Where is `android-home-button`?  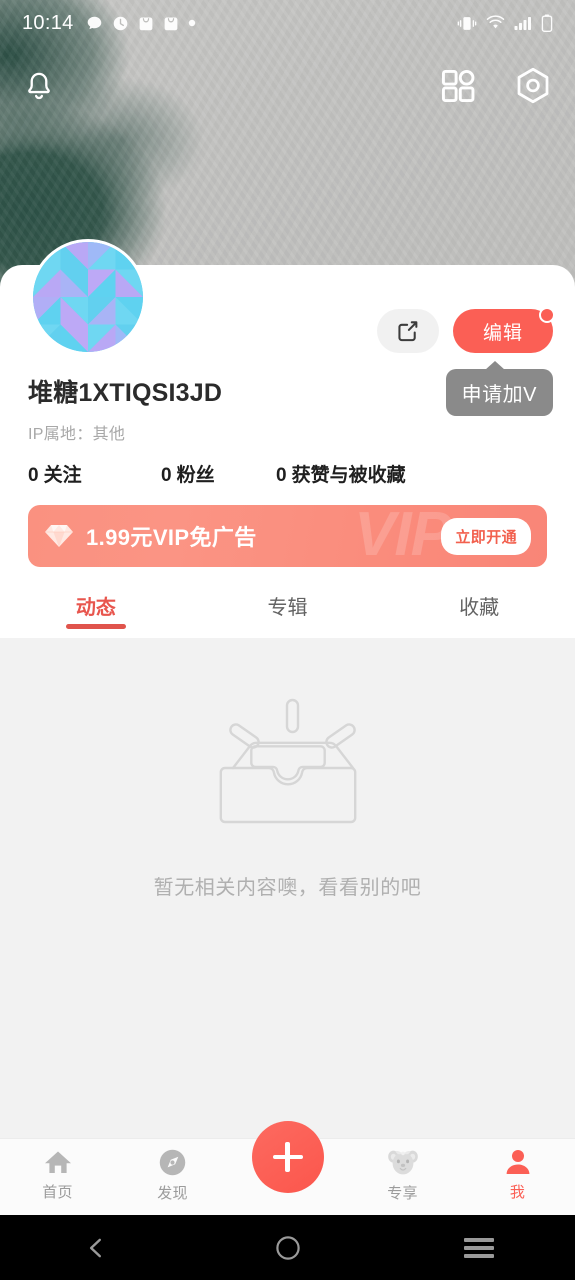
android-home-button is located at coordinates (288, 1248).